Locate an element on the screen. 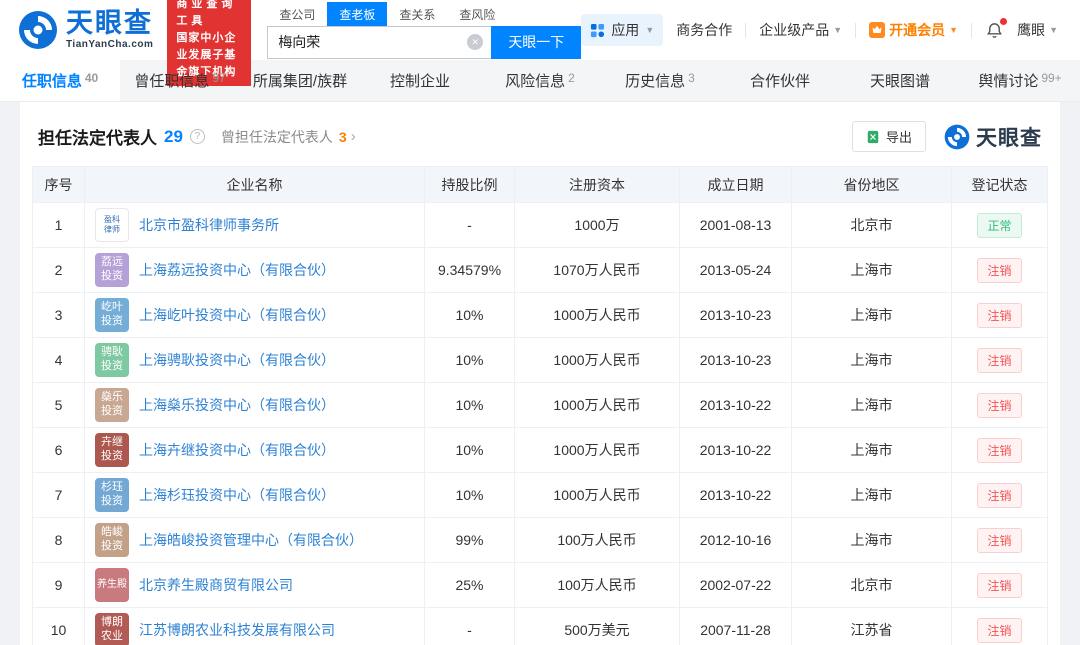 This screenshot has width=1080, height=645. established-date: 2013-10-23 is located at coordinates (735, 360).